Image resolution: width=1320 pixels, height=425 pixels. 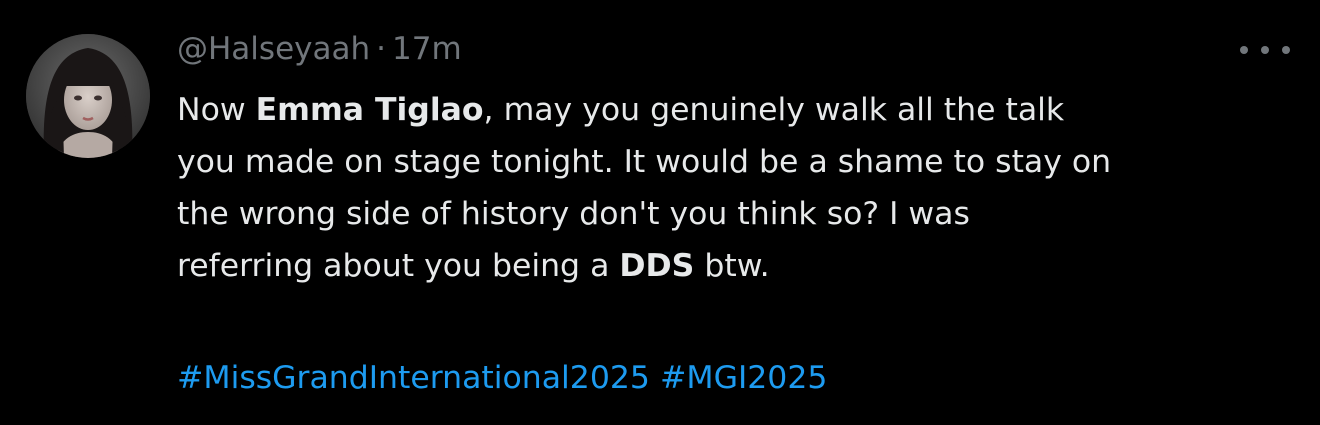 What do you see at coordinates (413, 378) in the screenshot?
I see `hashtag-link: #MissGrandInternational2025` at bounding box center [413, 378].